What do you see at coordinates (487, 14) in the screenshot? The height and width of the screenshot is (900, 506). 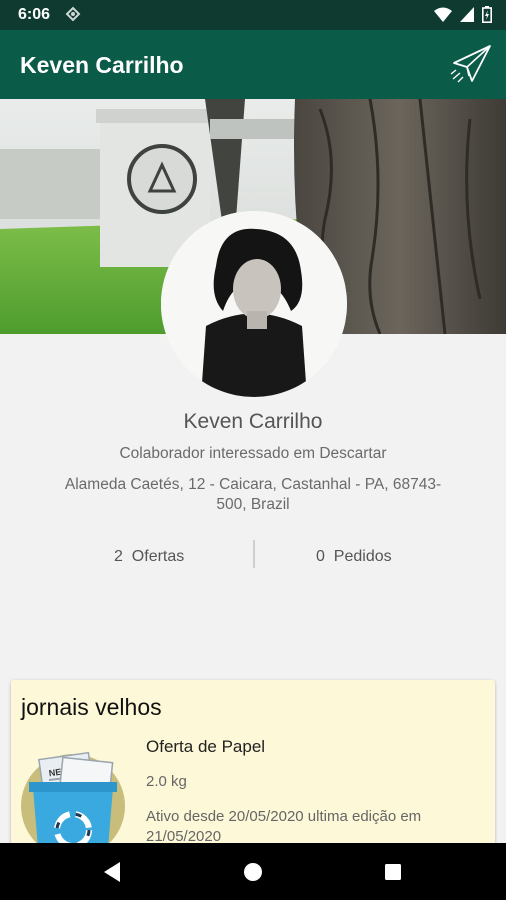 I see `battery-icon` at bounding box center [487, 14].